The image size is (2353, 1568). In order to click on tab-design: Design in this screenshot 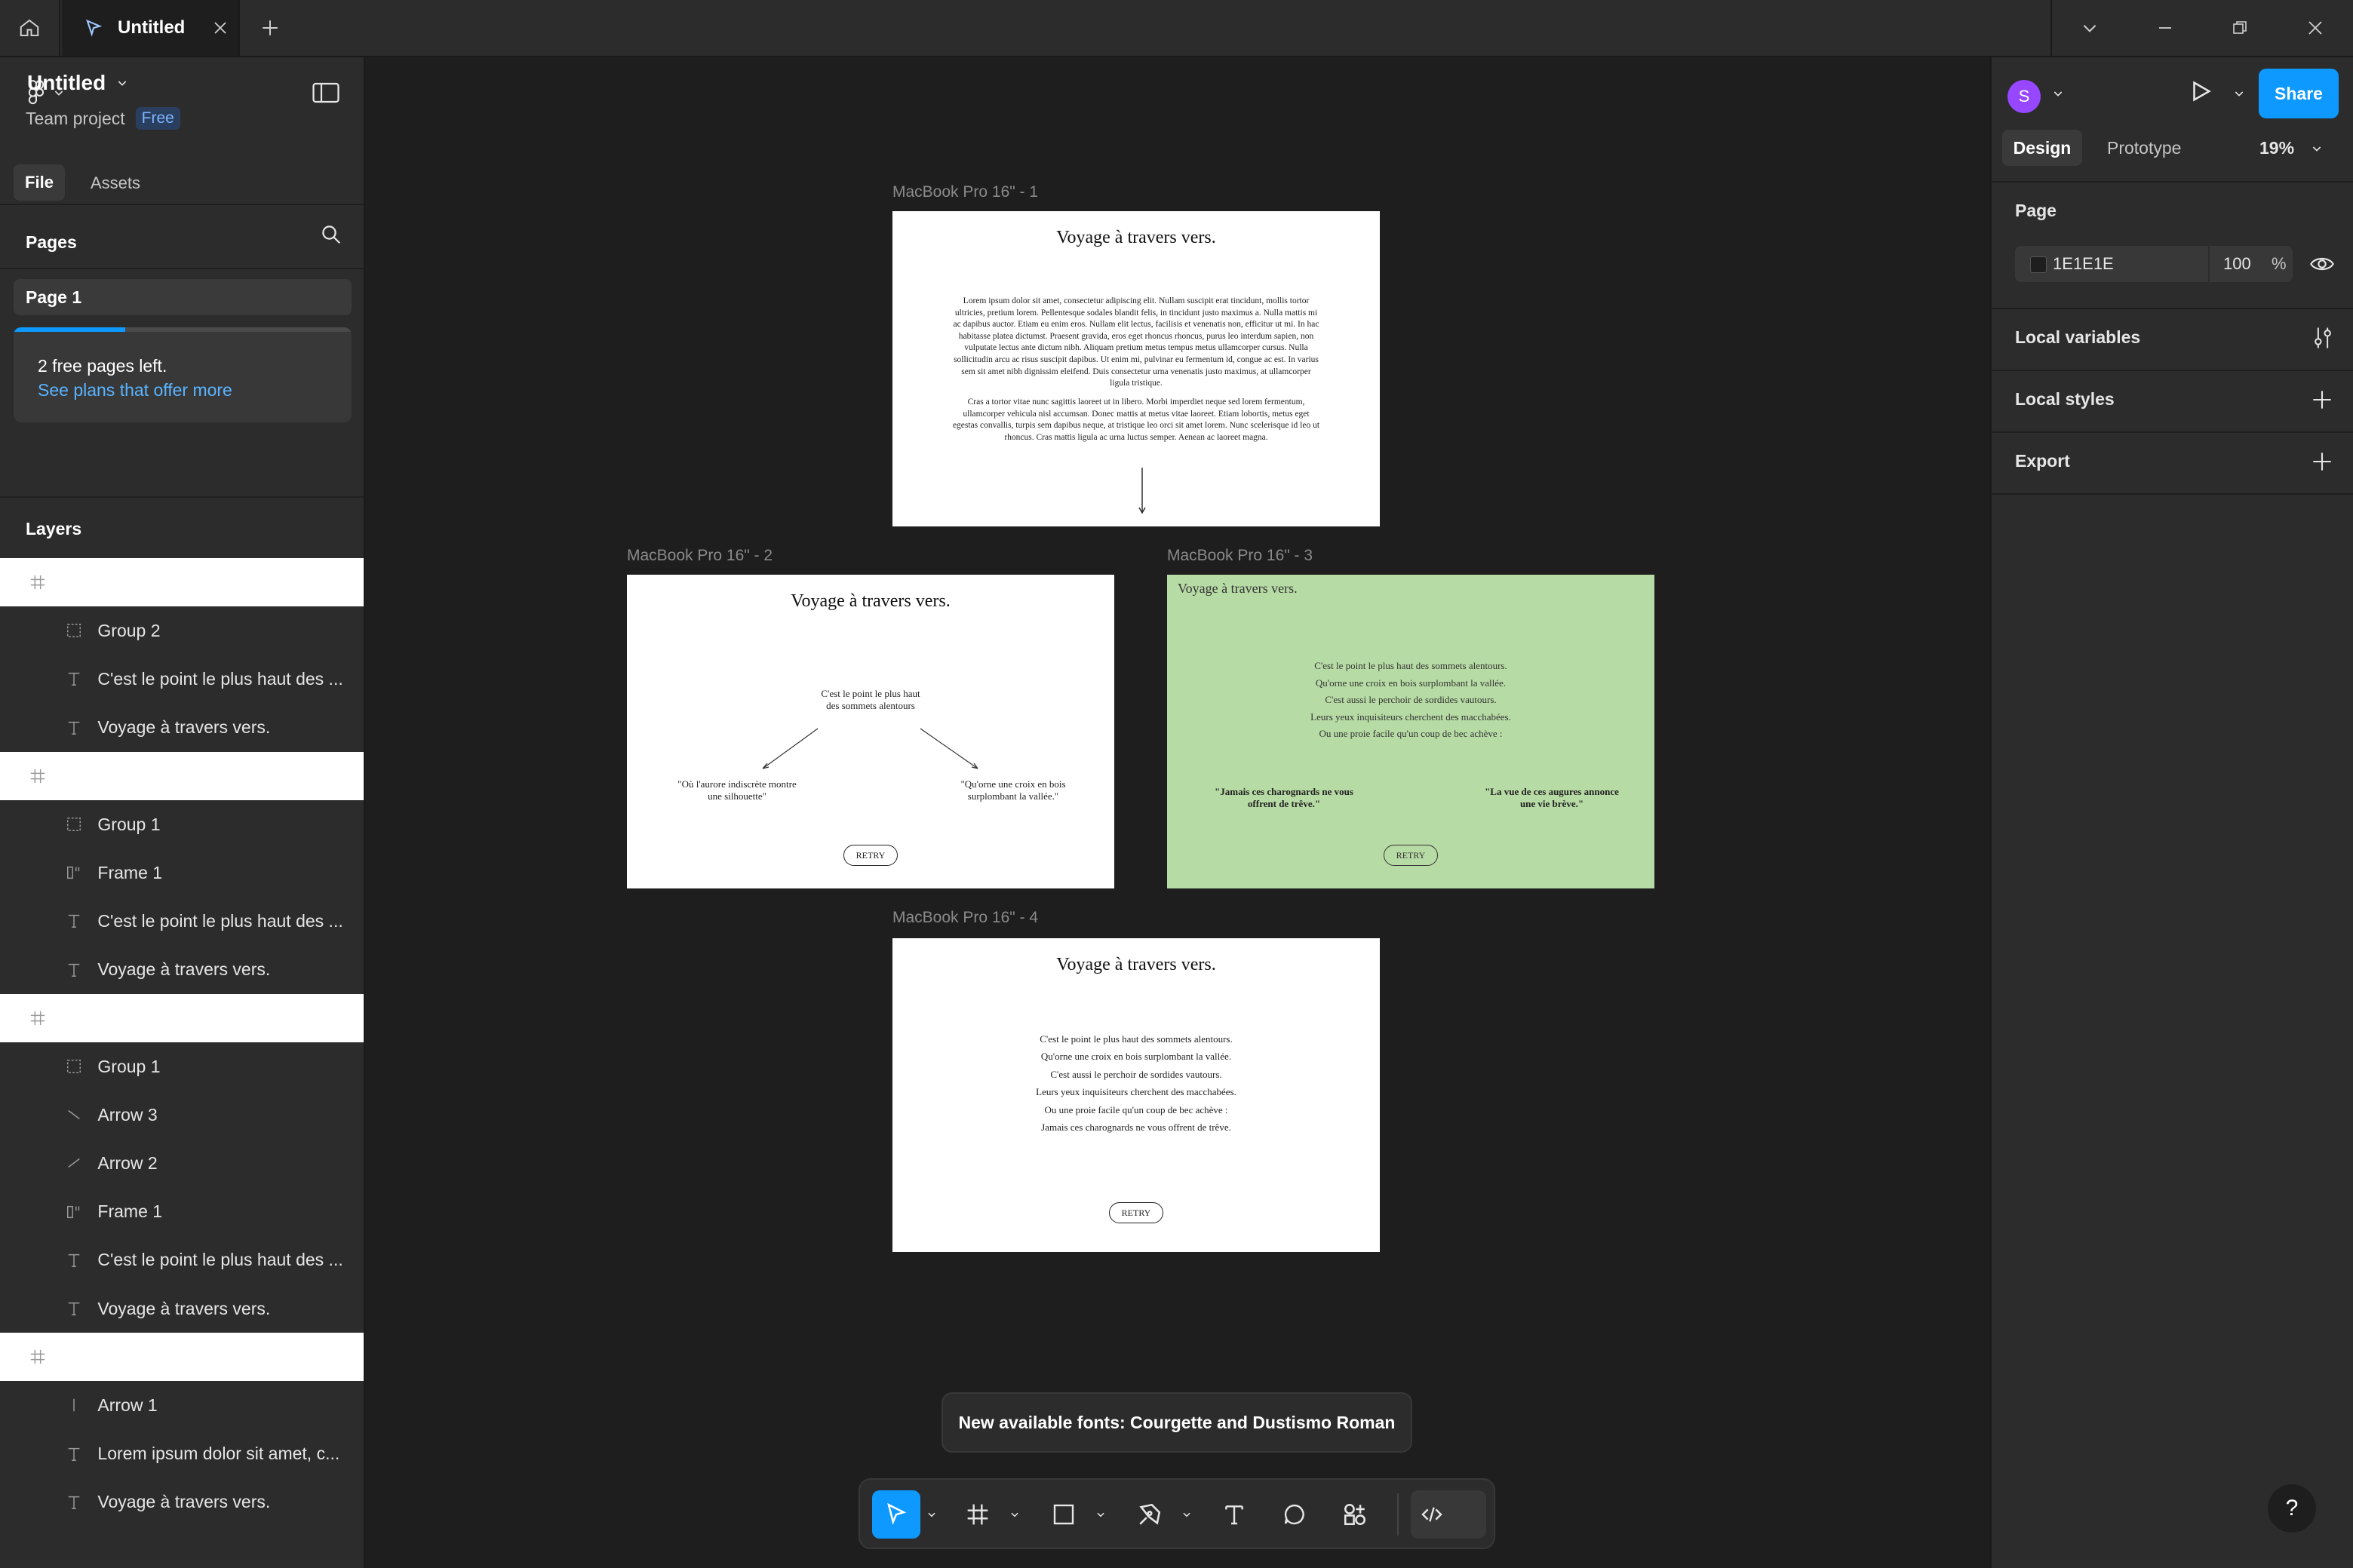, I will do `click(2042, 148)`.